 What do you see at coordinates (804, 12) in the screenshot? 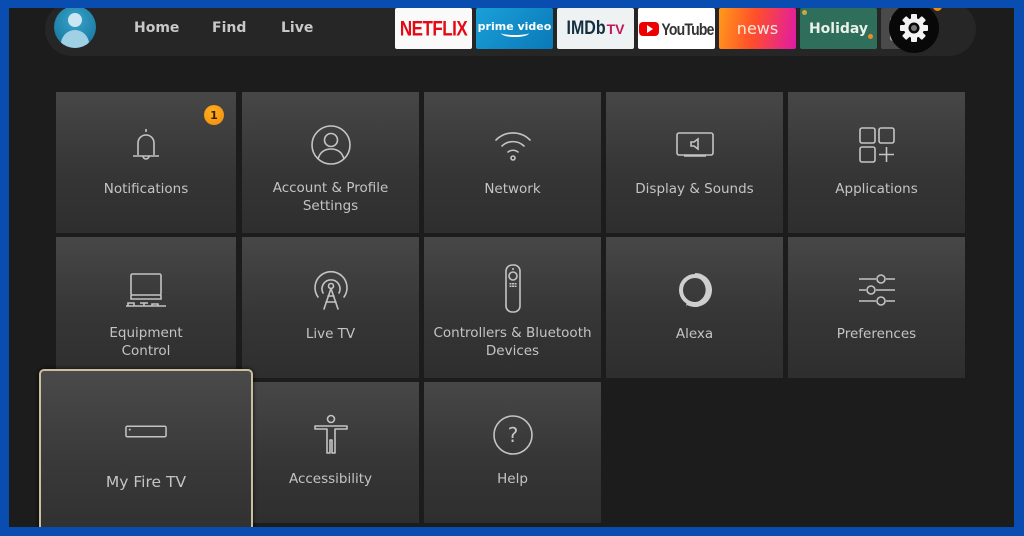
I see `ornament-icon` at bounding box center [804, 12].